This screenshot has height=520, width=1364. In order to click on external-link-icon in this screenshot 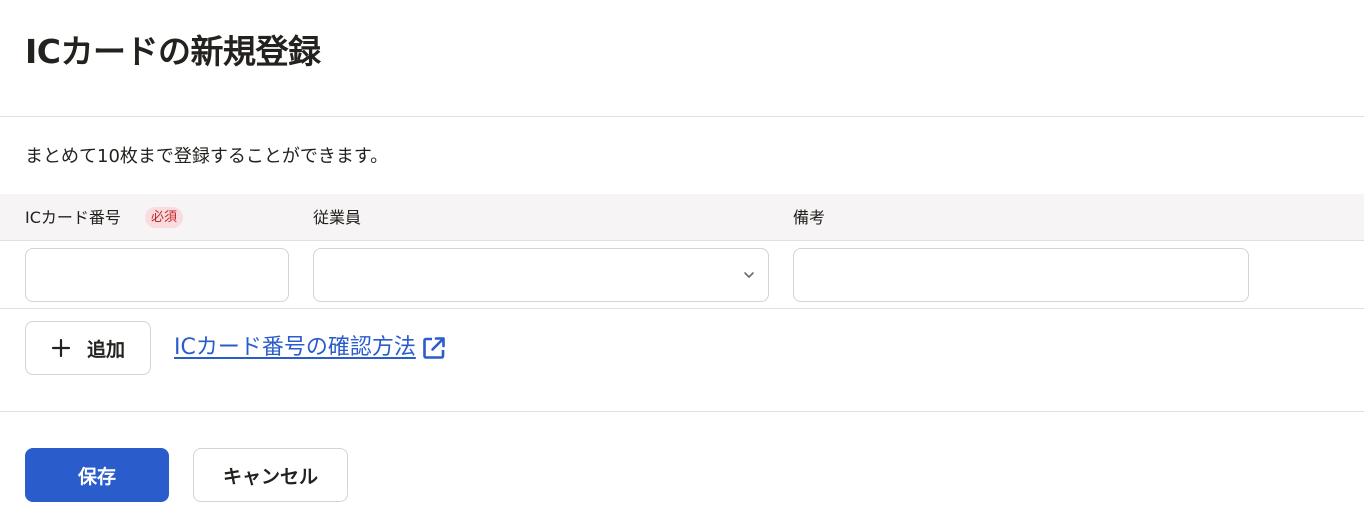, I will do `click(434, 348)`.